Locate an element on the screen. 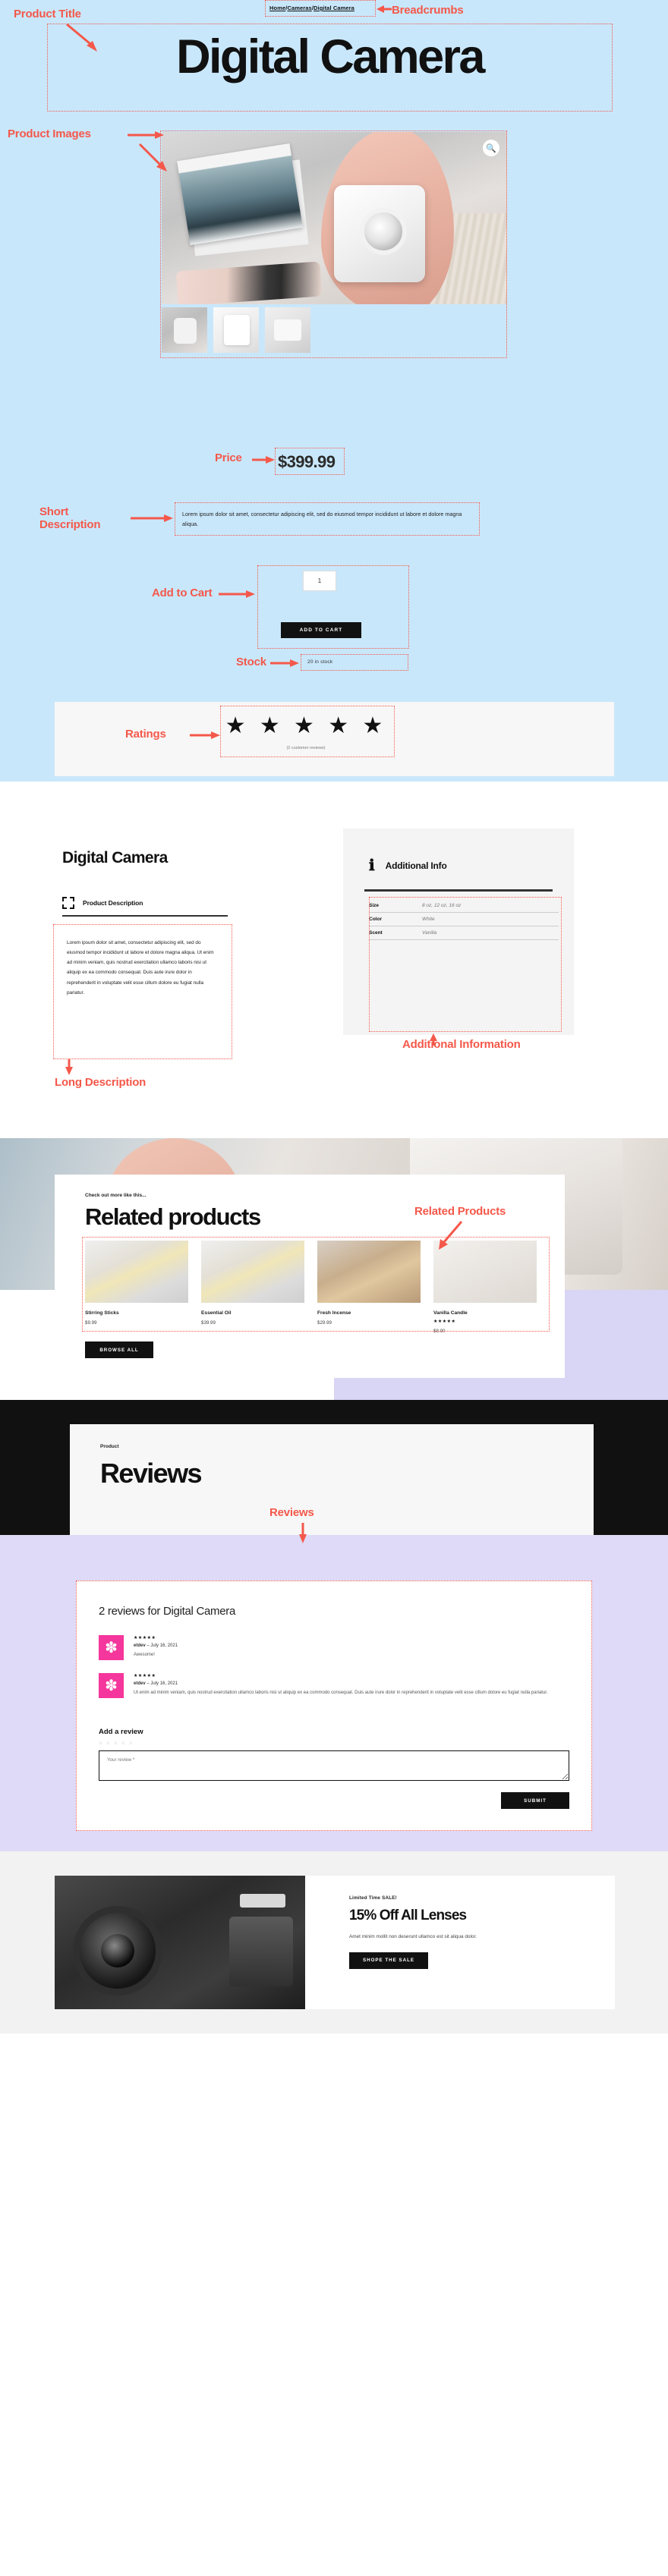 This screenshot has width=668, height=2576. list-item: Fresh Incense $29.99 is located at coordinates (369, 1287).